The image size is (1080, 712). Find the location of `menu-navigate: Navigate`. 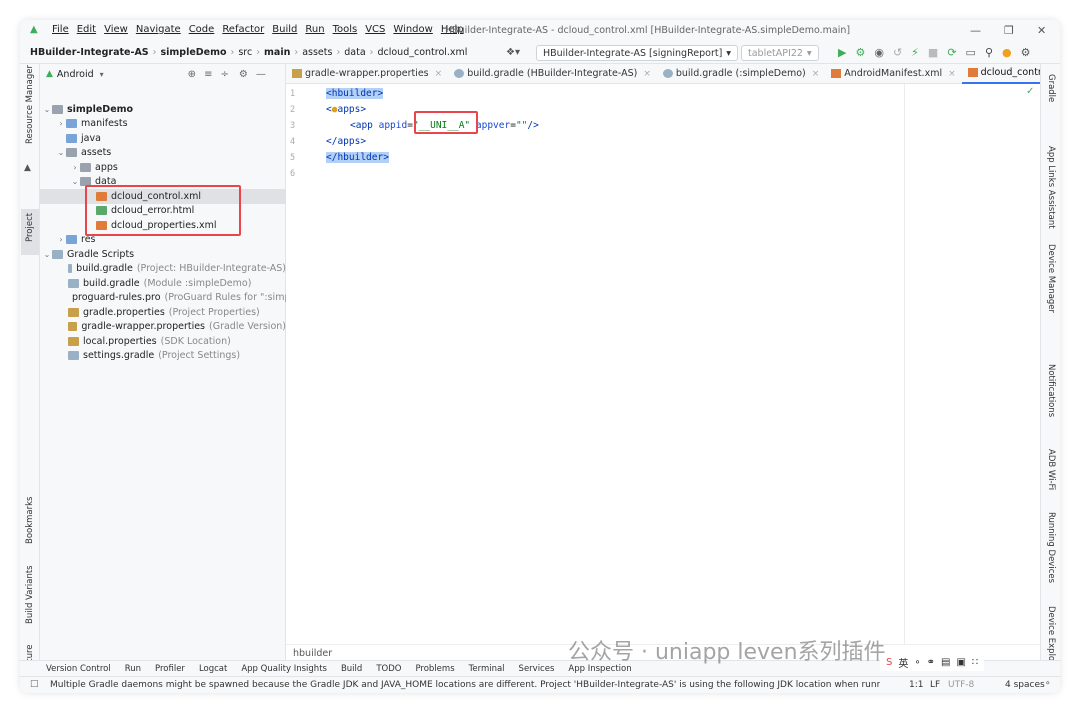

menu-navigate: Navigate is located at coordinates (158, 29).